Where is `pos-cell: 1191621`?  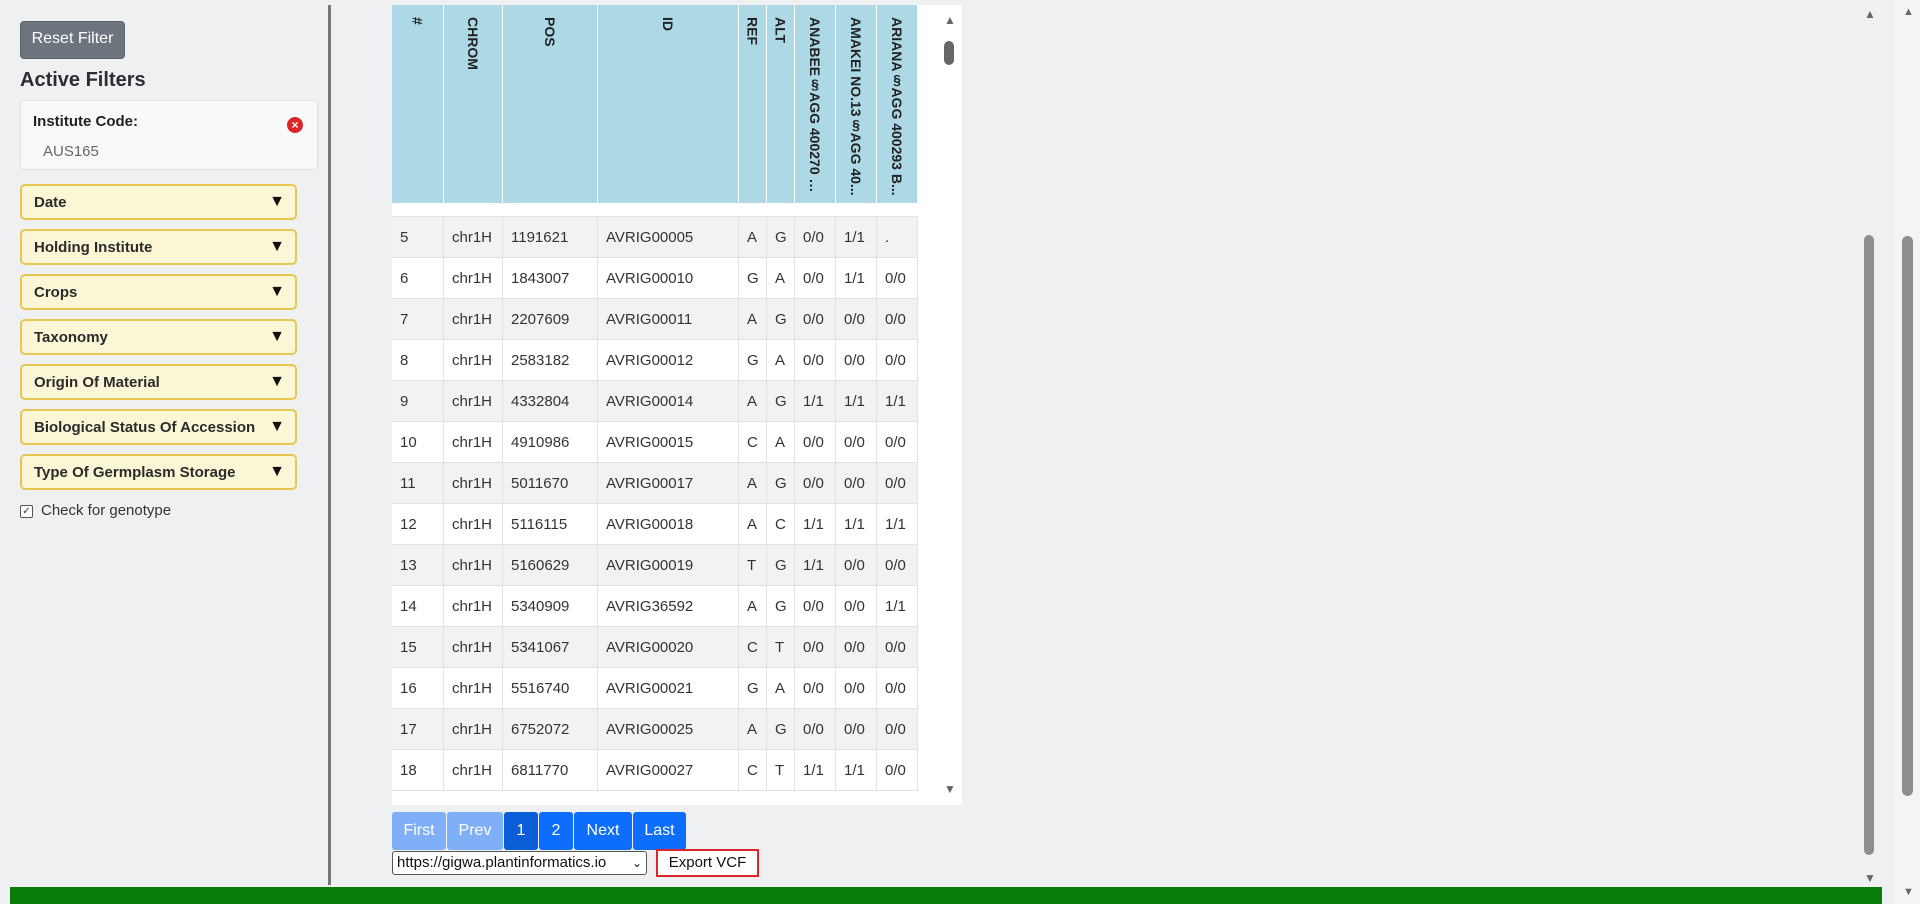 pos-cell: 1191621 is located at coordinates (550, 237).